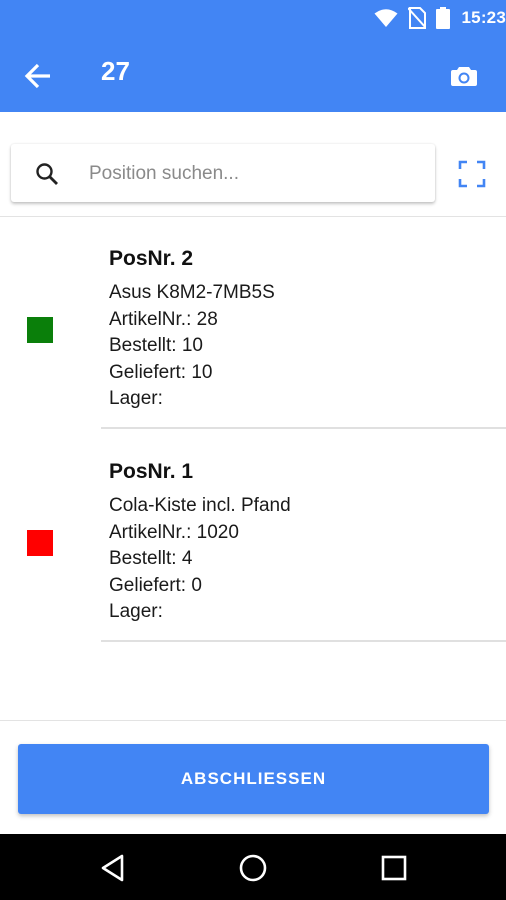 The width and height of the screenshot is (506, 900). I want to click on search-icon, so click(47, 174).